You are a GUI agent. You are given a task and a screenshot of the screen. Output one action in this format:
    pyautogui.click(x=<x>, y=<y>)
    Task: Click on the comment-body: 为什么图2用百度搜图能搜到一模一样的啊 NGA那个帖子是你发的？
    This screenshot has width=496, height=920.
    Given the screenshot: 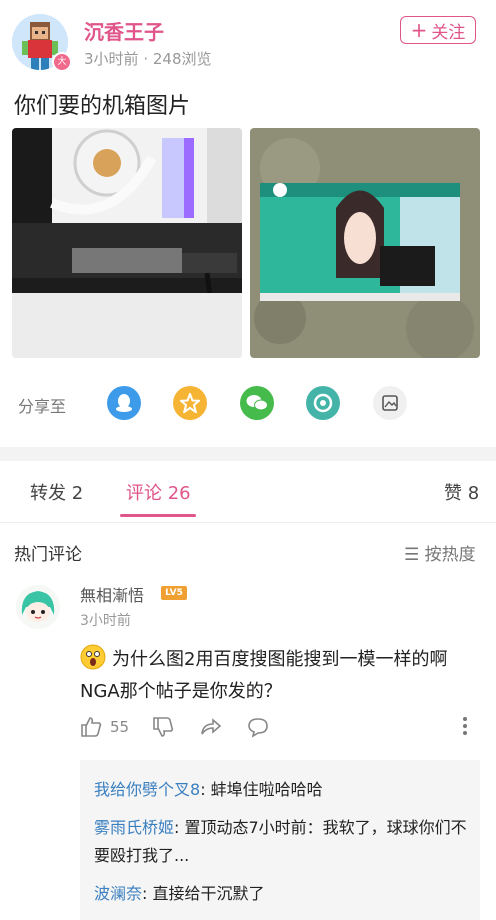 What is the action you would take?
    pyautogui.click(x=280, y=676)
    